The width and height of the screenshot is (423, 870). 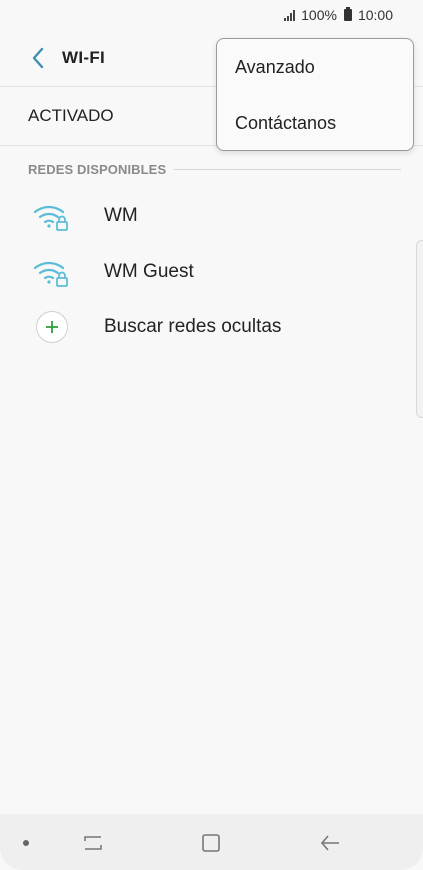 I want to click on back-arrow-icon, so click(x=329, y=843).